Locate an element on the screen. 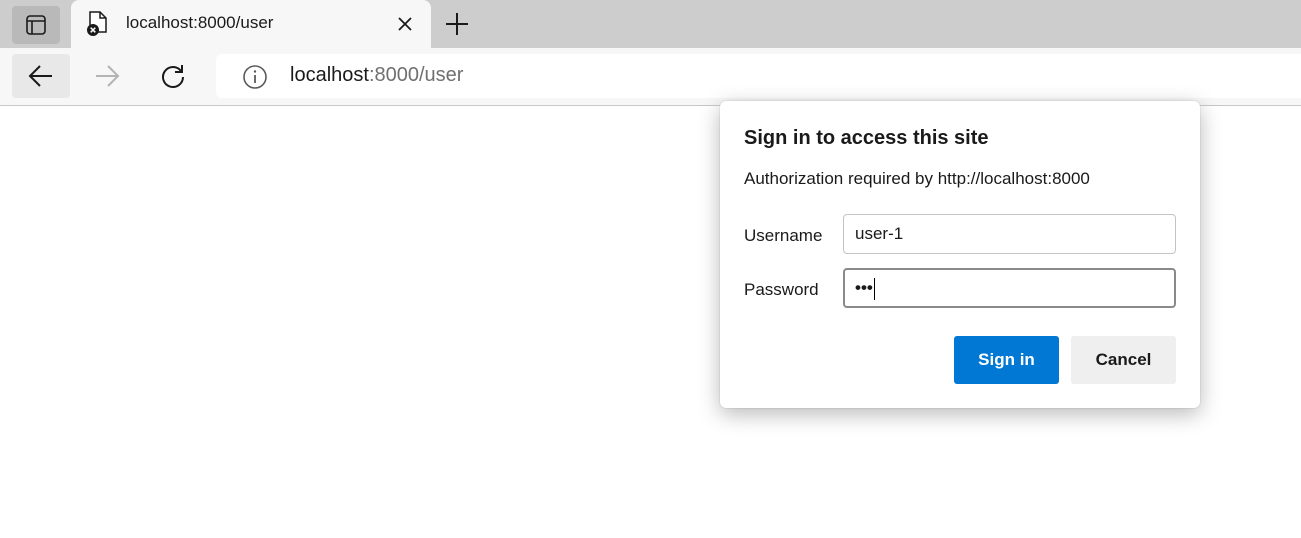 The height and width of the screenshot is (538, 1301). password-label: Password is located at coordinates (781, 289).